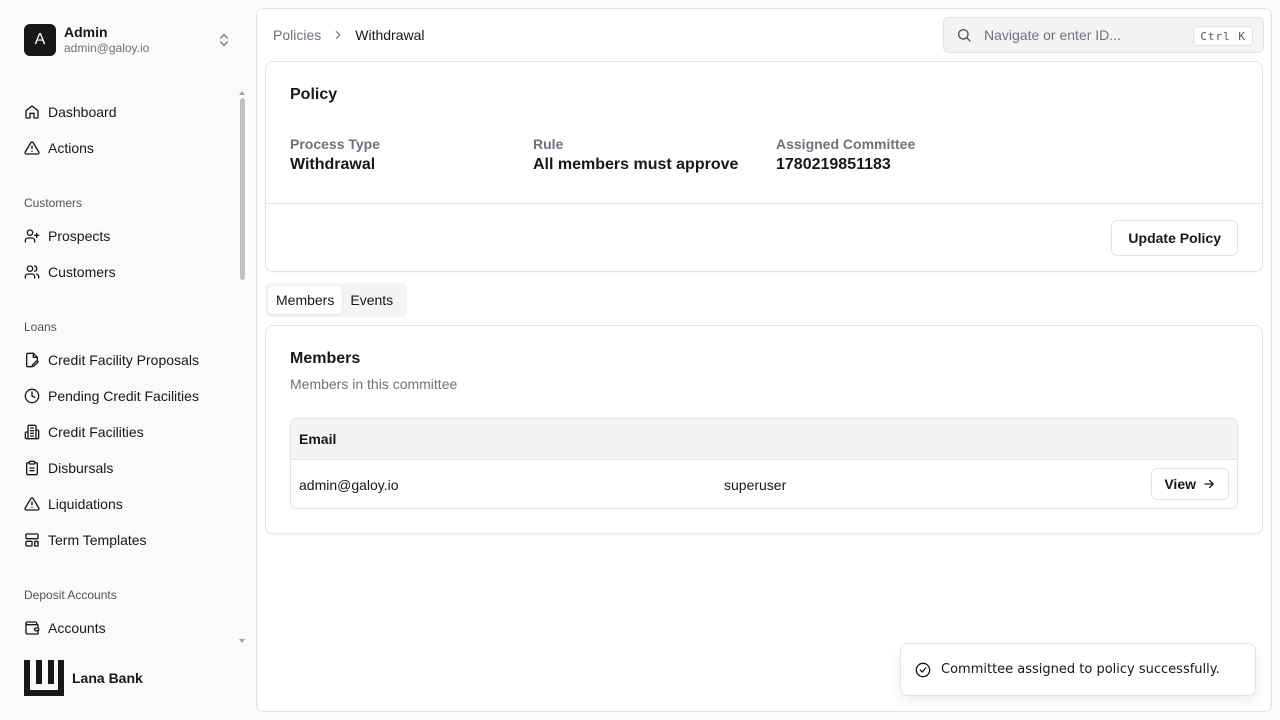 The width and height of the screenshot is (1280, 720). I want to click on search-input, so click(1084, 35).